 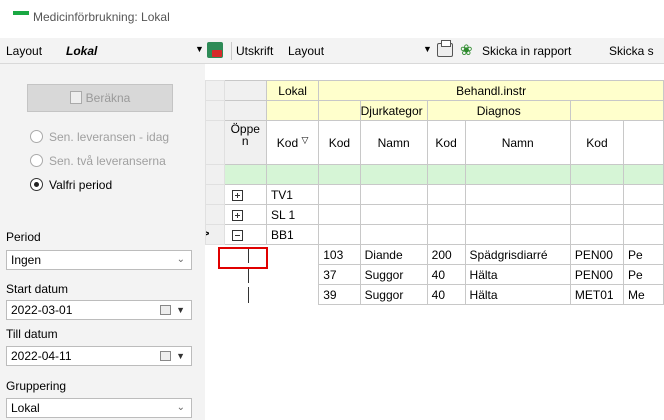 I want to click on row-header-current: >, so click(x=215, y=234).